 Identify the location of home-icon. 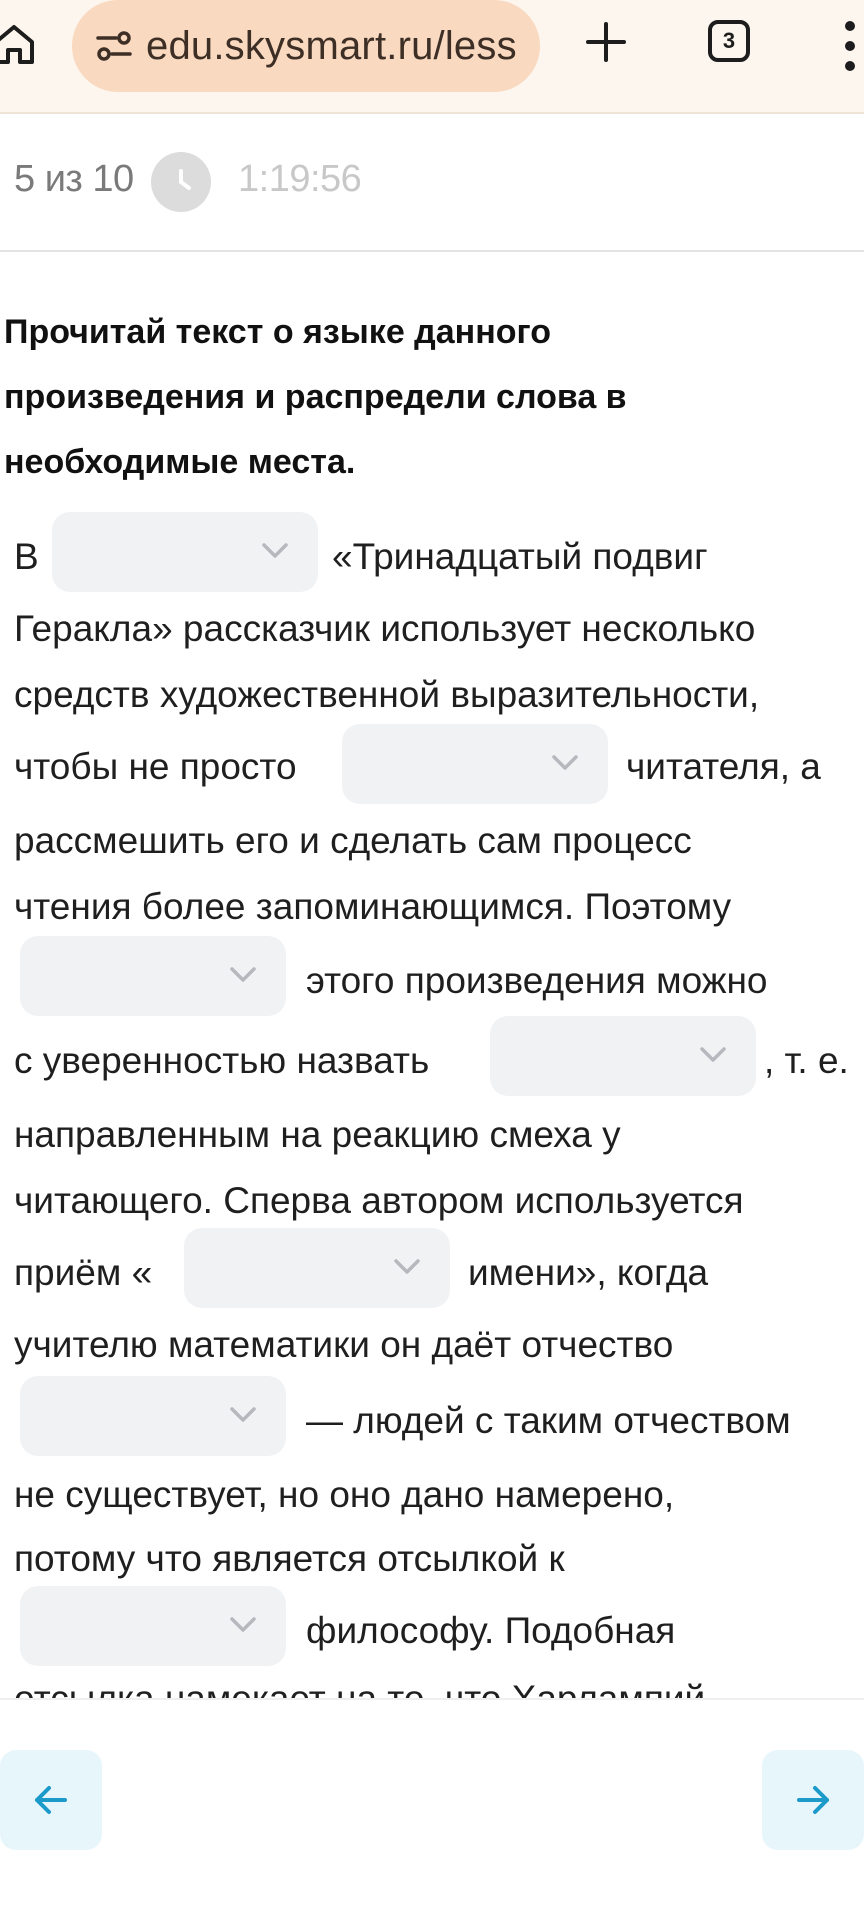
(17, 44).